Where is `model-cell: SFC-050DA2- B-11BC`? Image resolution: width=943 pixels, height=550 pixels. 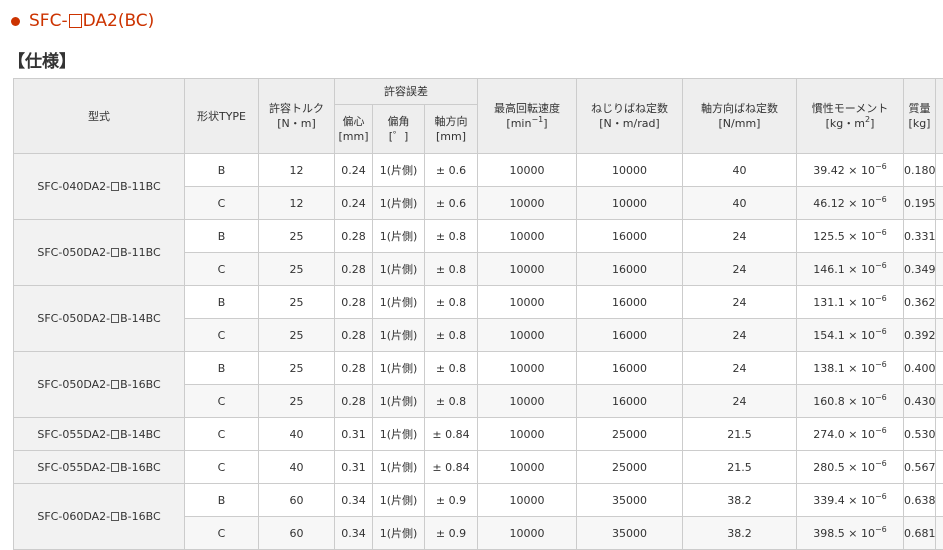 model-cell: SFC-050DA2- B-11BC is located at coordinates (99, 253).